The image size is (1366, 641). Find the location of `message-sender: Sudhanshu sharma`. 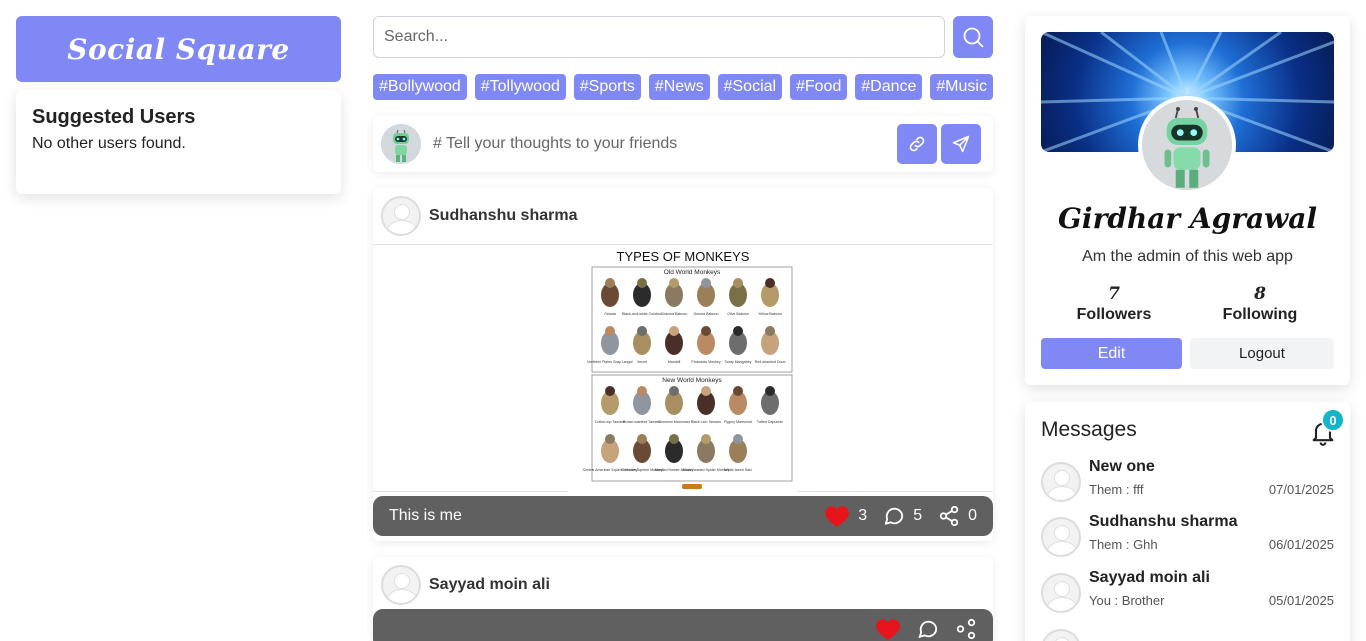

message-sender: Sudhanshu sharma is located at coordinates (1163, 521).